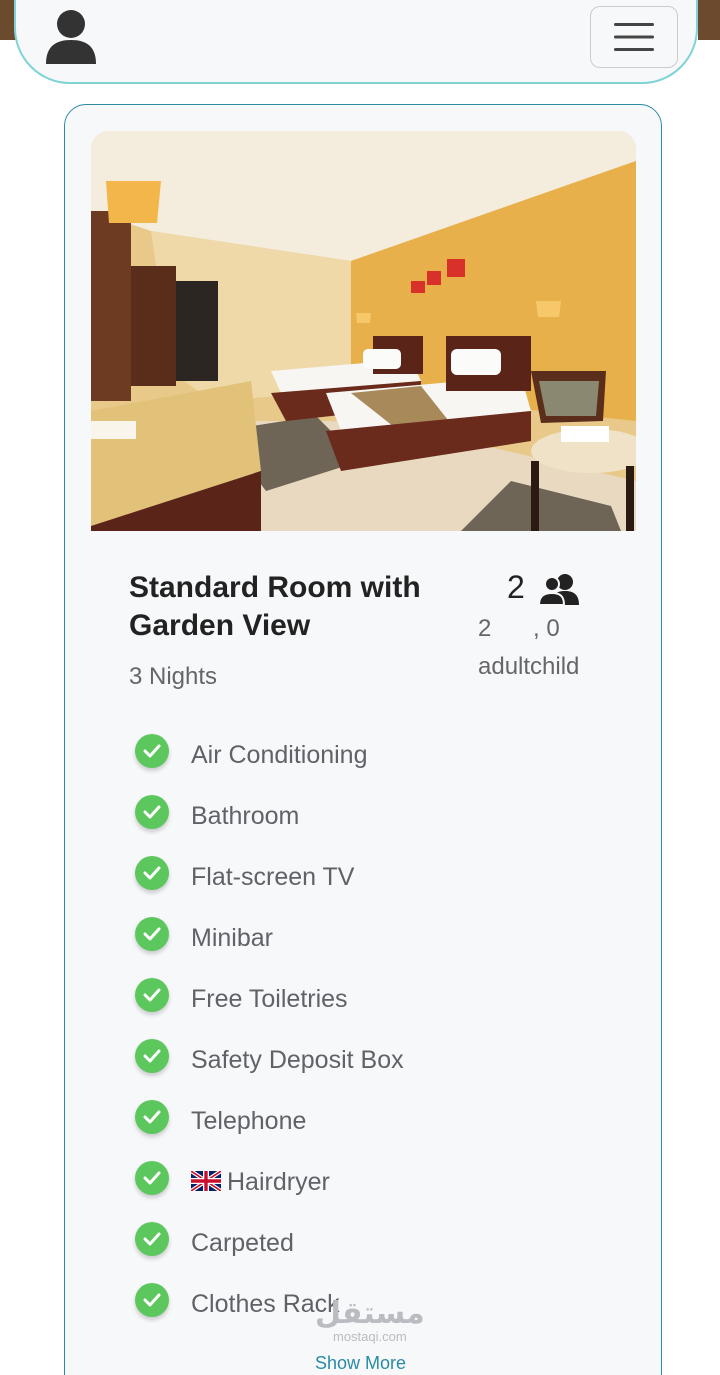 The width and height of the screenshot is (720, 1375). Describe the element at coordinates (709, 20) in the screenshot. I see `background-strip-right` at that location.